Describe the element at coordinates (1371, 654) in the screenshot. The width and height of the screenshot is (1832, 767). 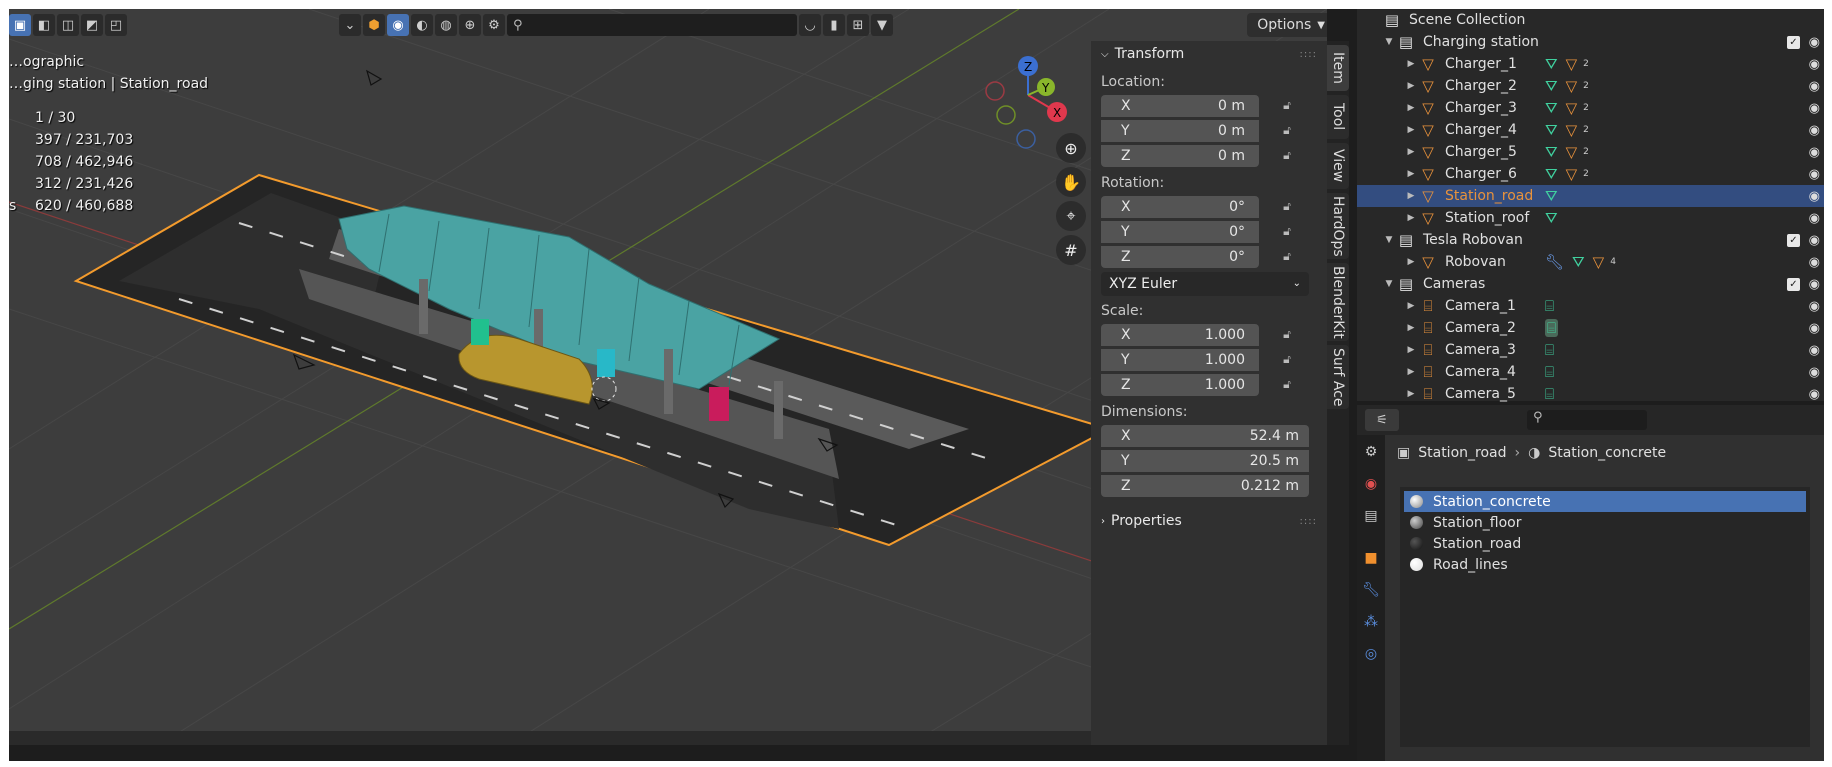
I see `physics-tab-icon: ◎` at that location.